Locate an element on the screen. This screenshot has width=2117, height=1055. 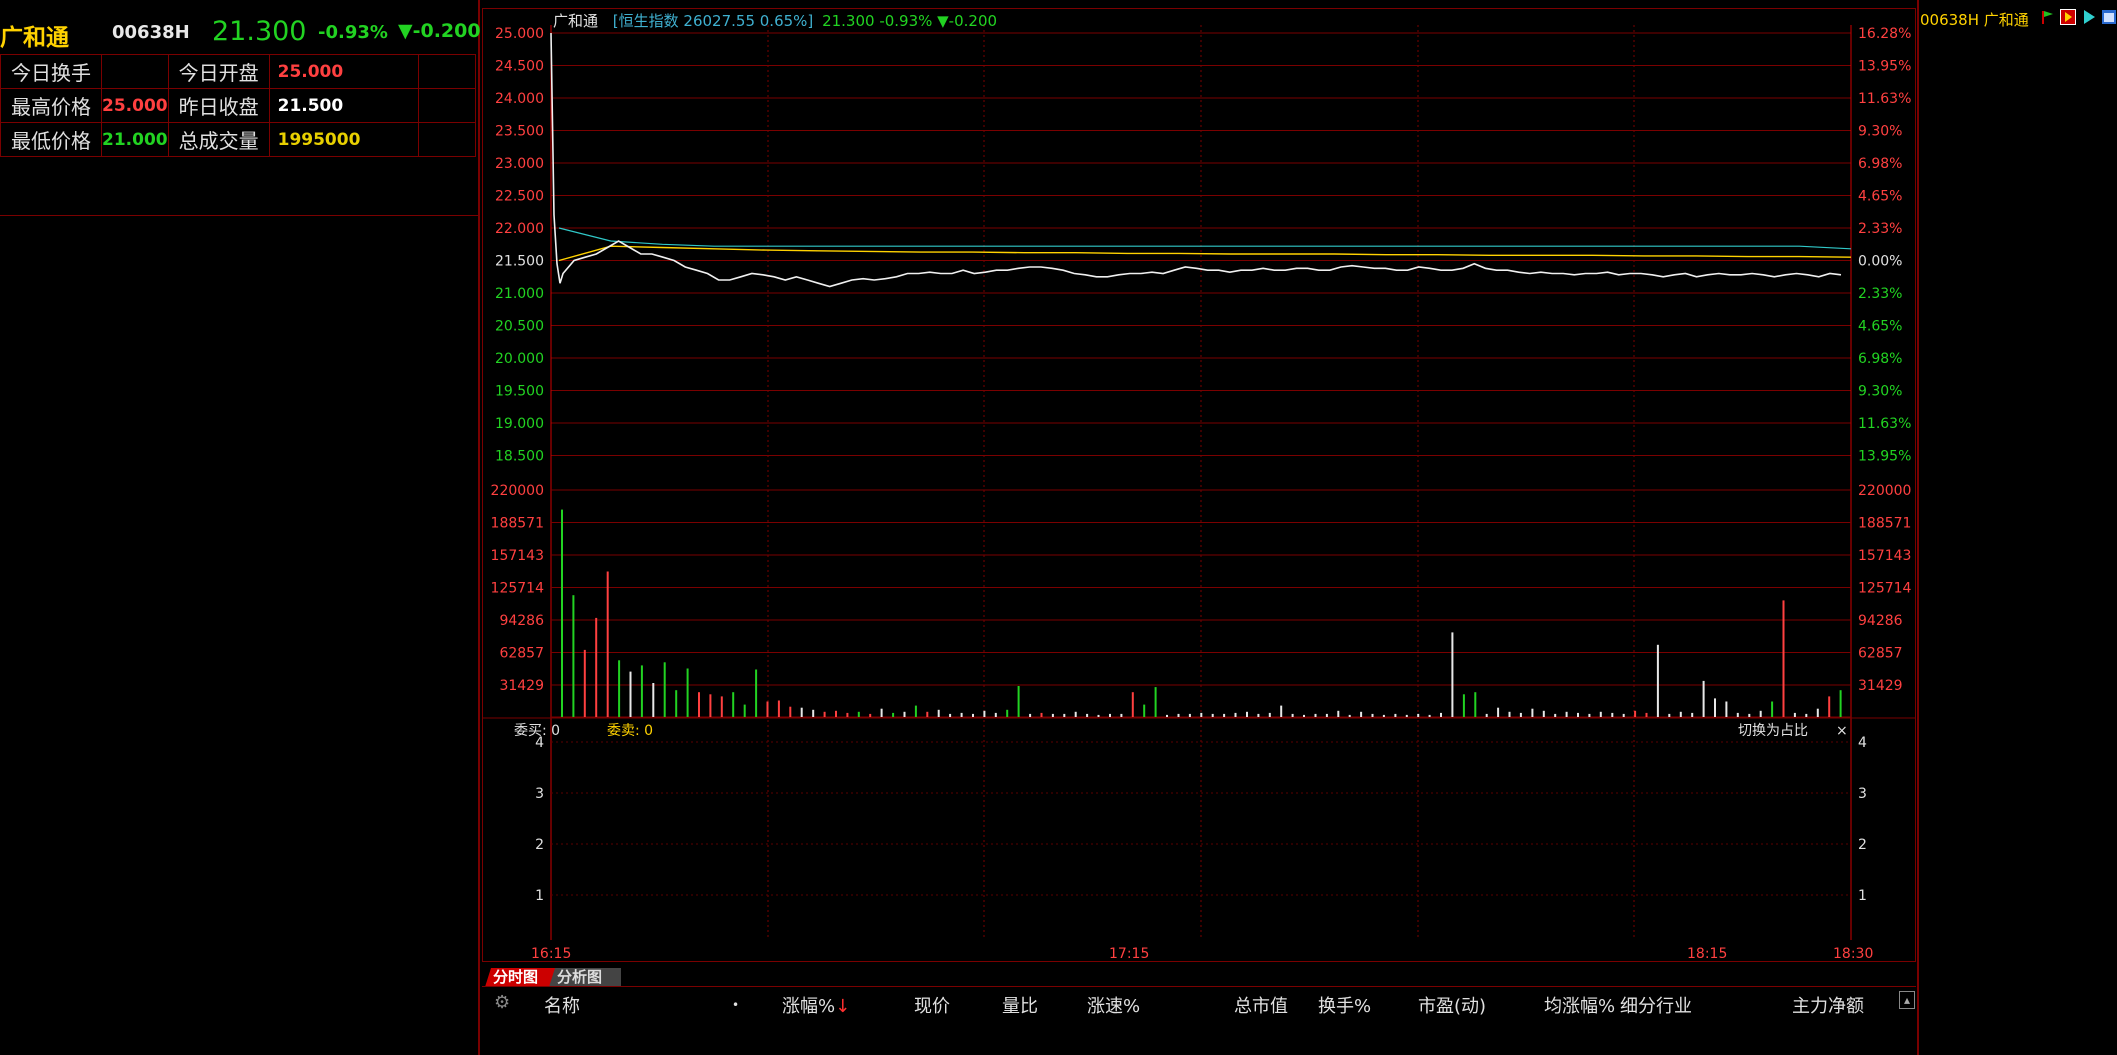
col-price: 现价 is located at coordinates (932, 1005).